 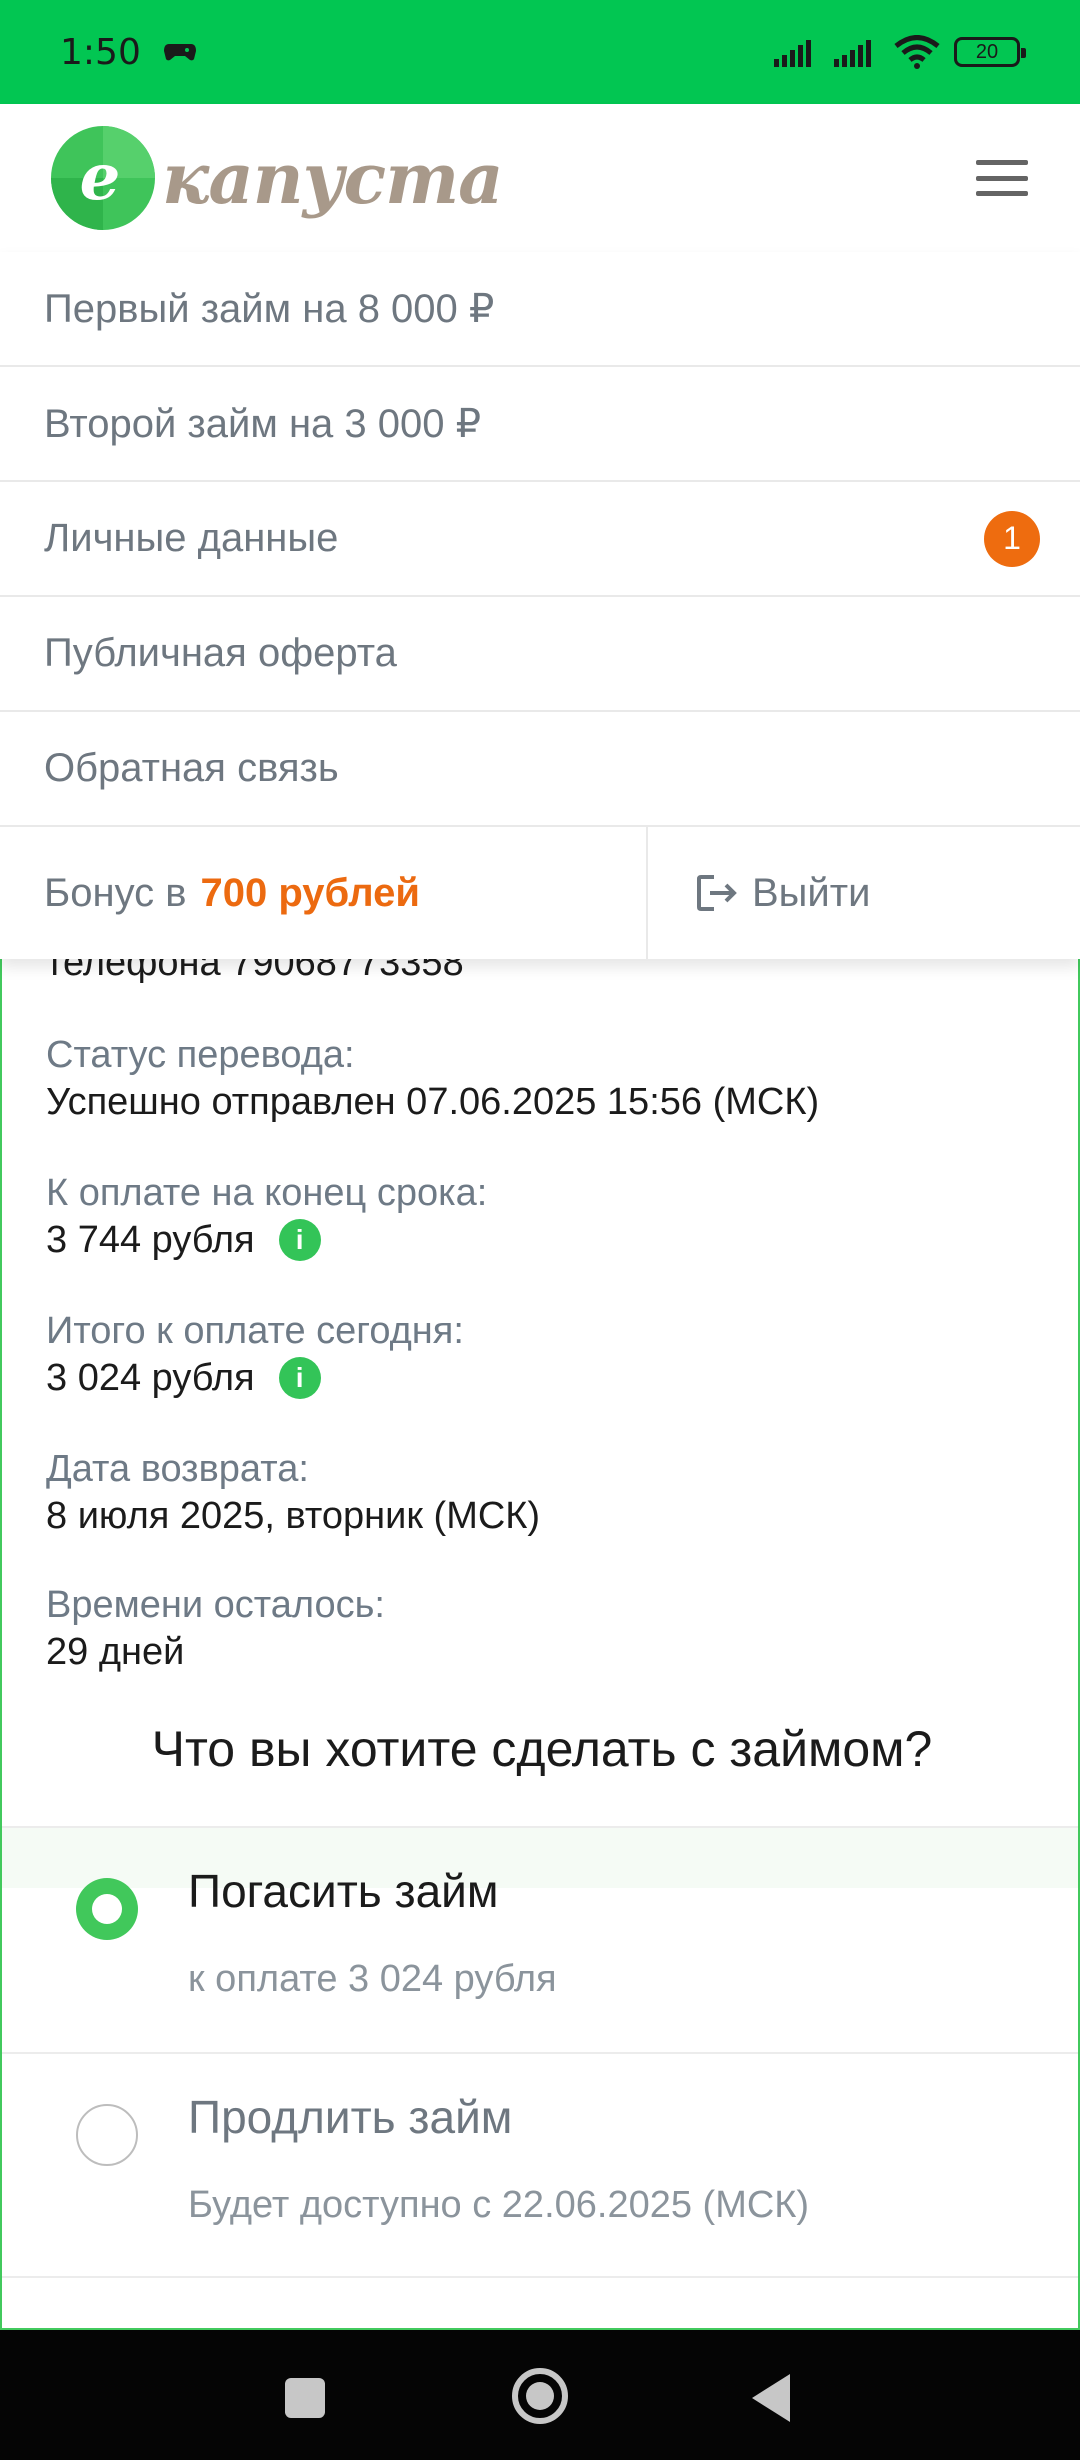 I want to click on system-nav-bar, so click(x=540, y=2395).